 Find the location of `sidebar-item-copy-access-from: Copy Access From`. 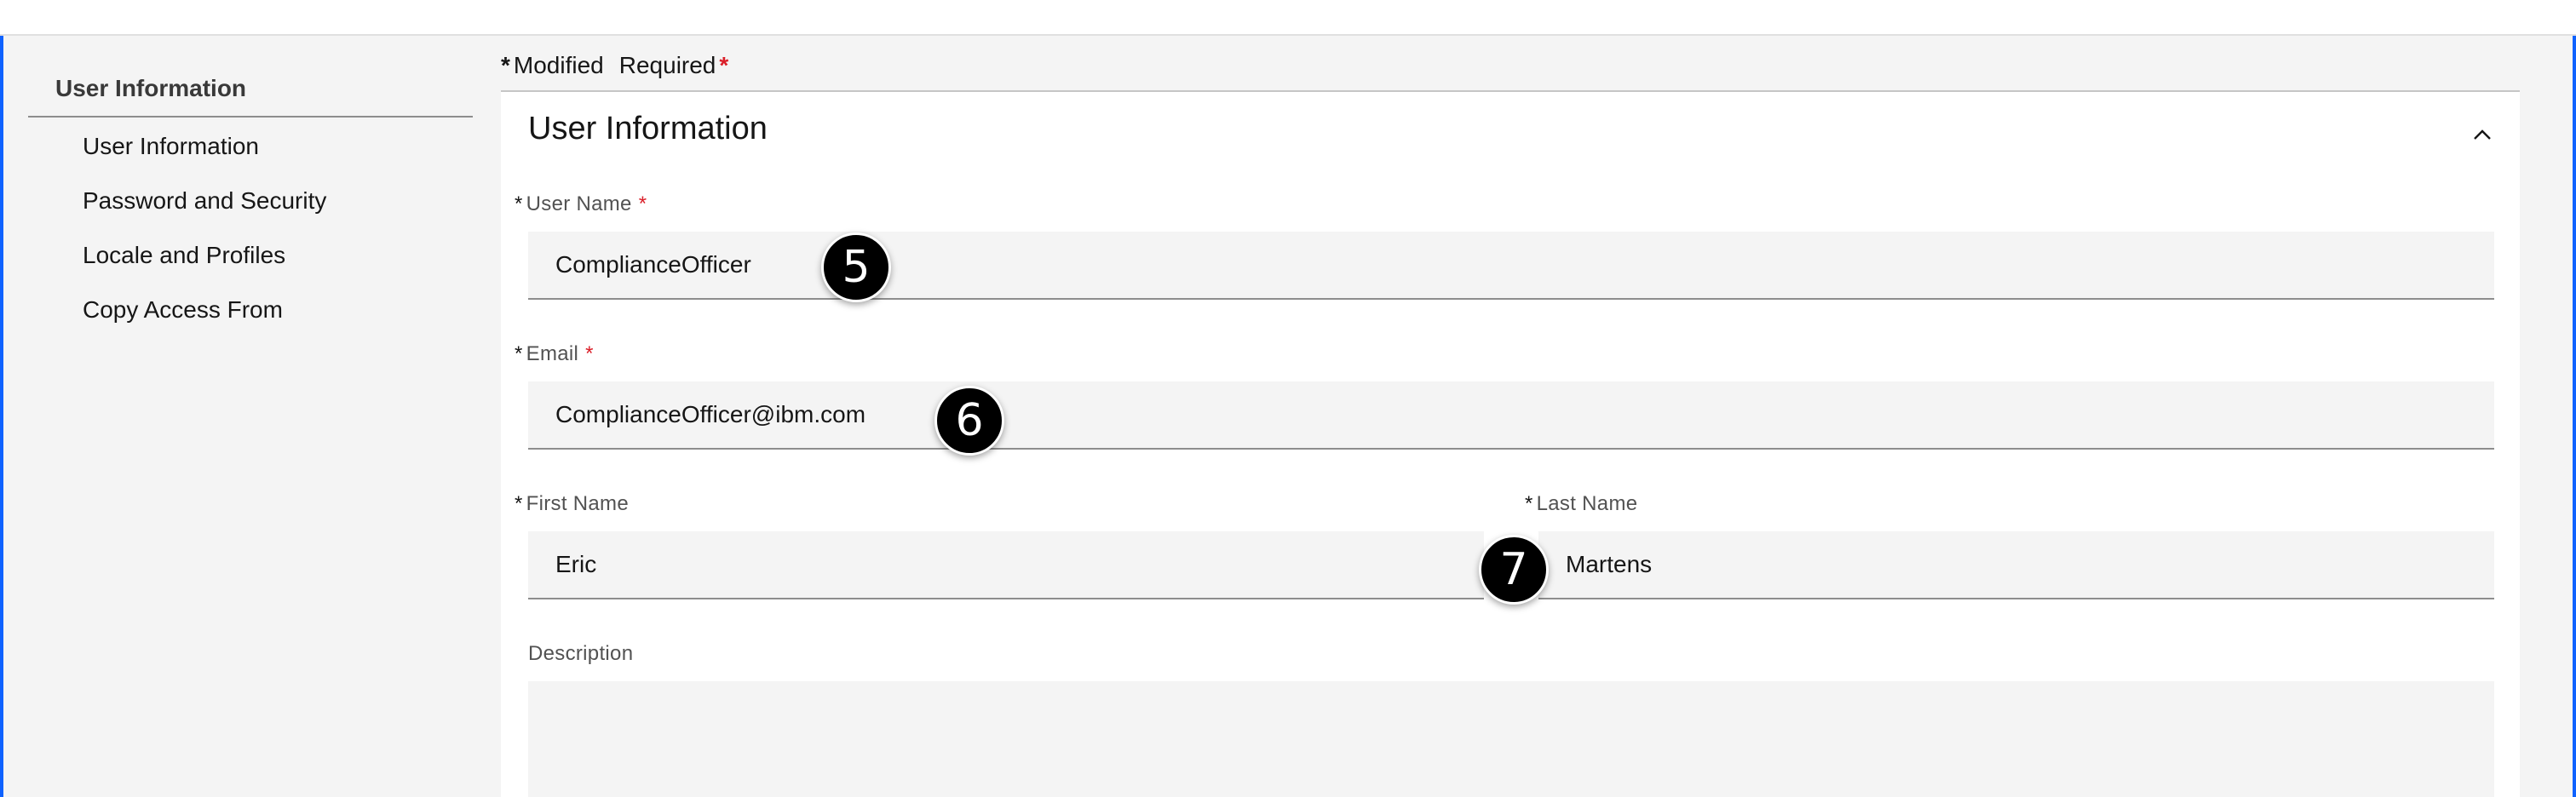

sidebar-item-copy-access-from: Copy Access From is located at coordinates (251, 310).